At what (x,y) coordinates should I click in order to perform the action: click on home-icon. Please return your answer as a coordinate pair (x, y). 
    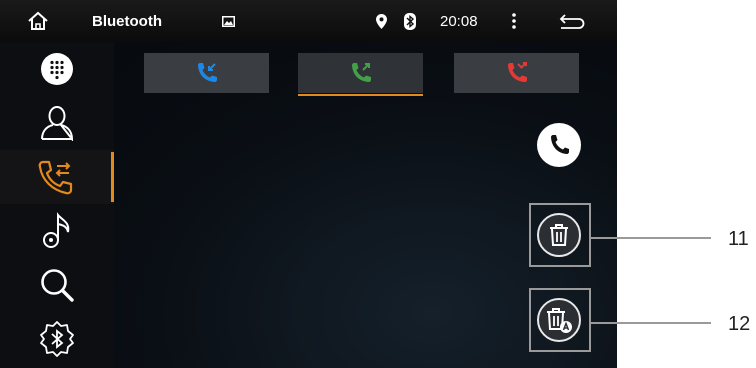
    Looking at the image, I should click on (38, 20).